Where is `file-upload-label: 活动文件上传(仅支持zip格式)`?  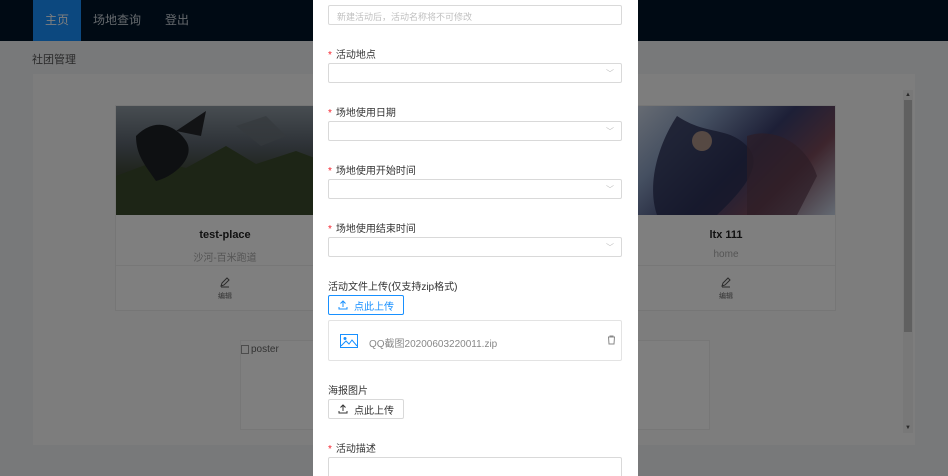
file-upload-label: 活动文件上传(仅支持zip格式) is located at coordinates (393, 287).